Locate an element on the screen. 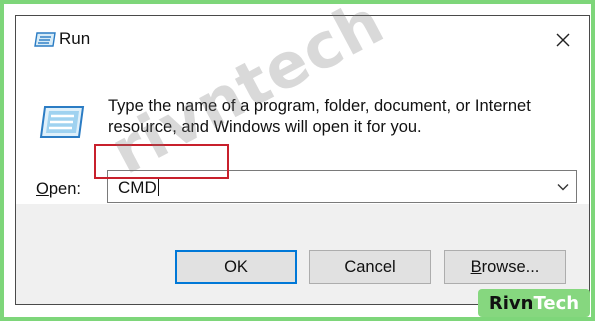 Image resolution: width=595 pixels, height=321 pixels. open-input: CMD is located at coordinates (138, 187).